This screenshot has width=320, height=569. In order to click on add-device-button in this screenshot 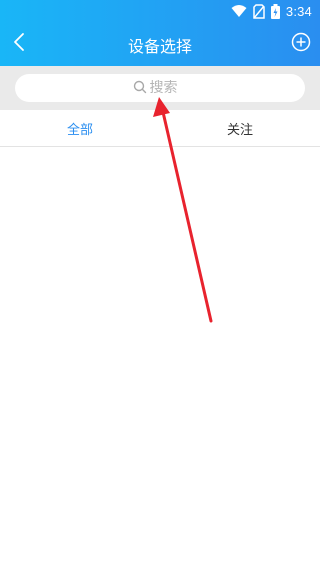, I will do `click(301, 44)`.